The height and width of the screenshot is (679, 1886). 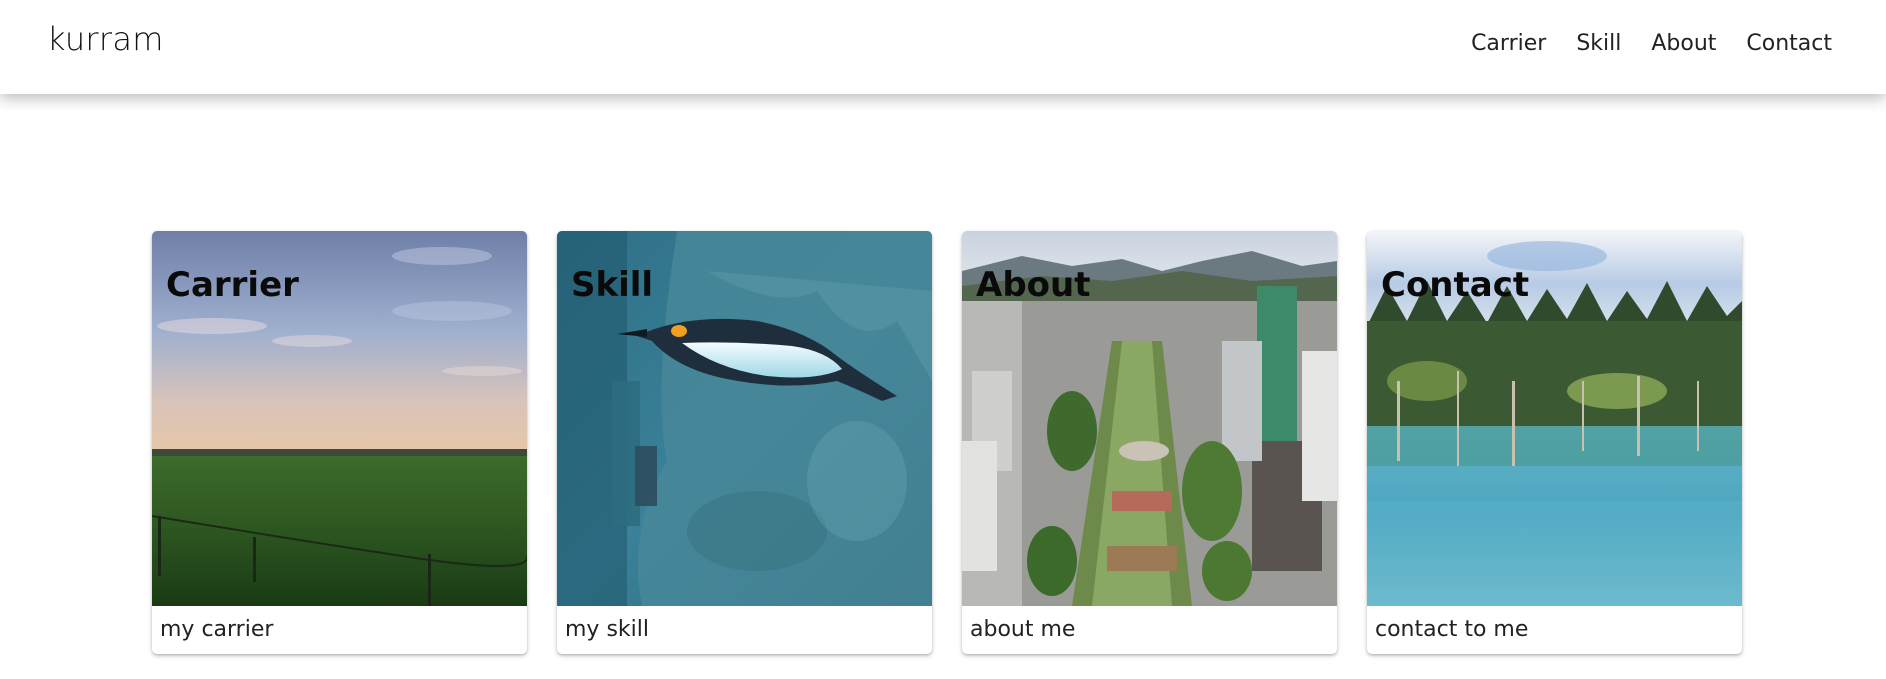 What do you see at coordinates (1023, 629) in the screenshot?
I see `card-about-caption: about me` at bounding box center [1023, 629].